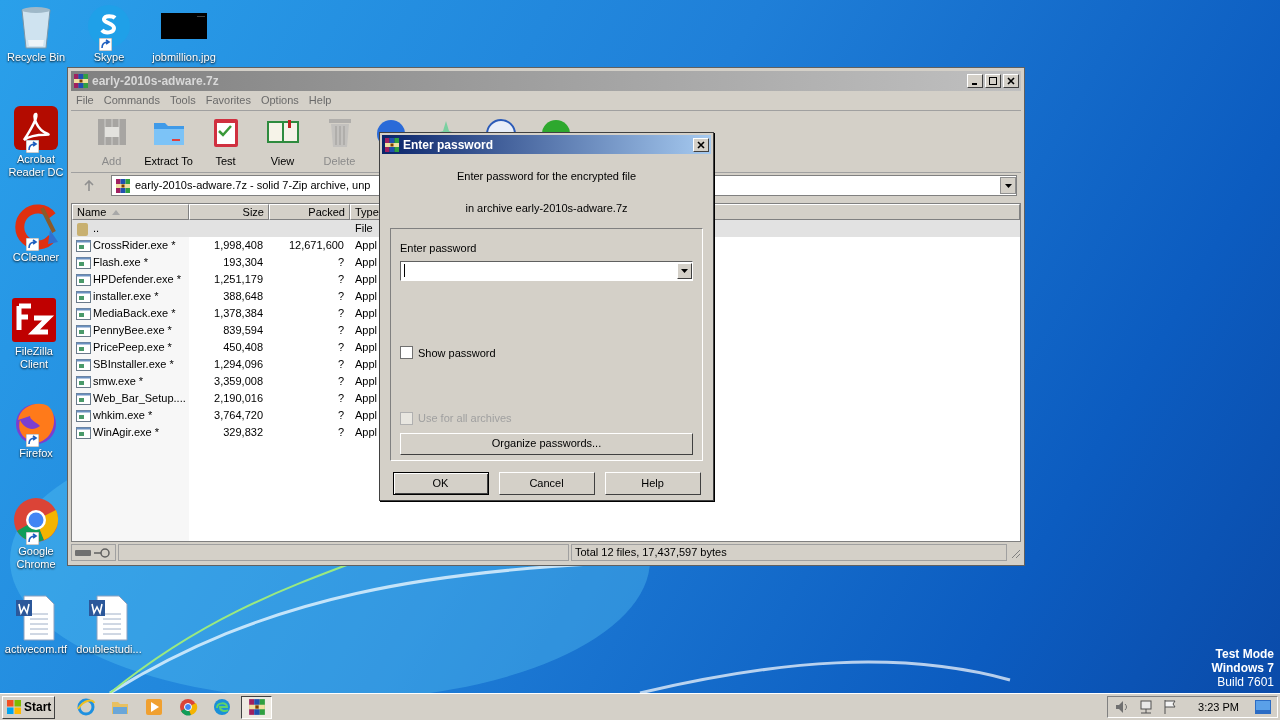 The image size is (1280, 720). I want to click on os-notice-text: Windows 7, so click(1242, 668).